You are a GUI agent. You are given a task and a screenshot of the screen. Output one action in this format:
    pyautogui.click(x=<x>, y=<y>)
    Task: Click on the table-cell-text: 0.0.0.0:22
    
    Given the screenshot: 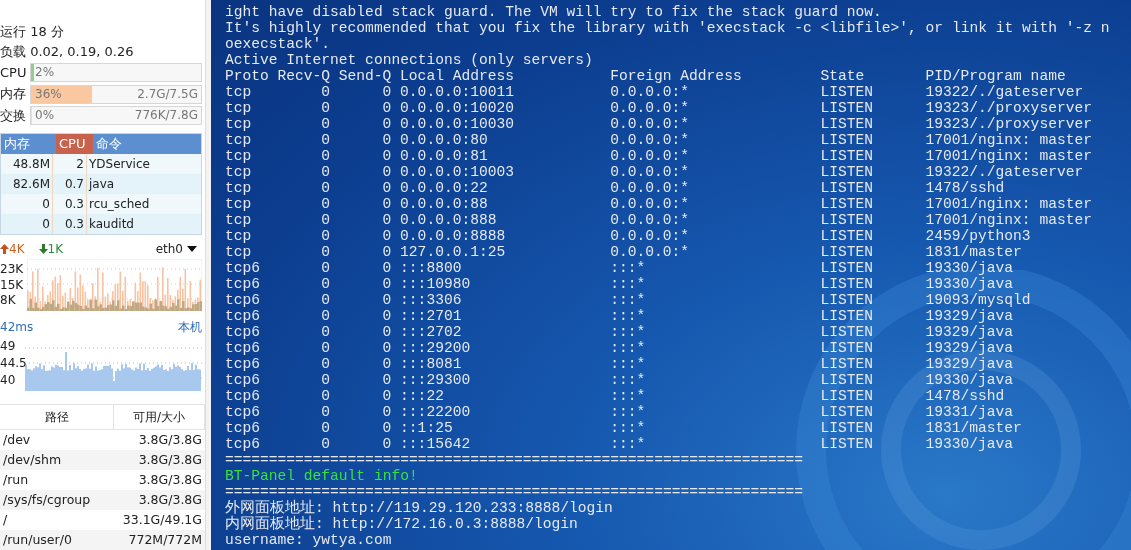 What is the action you would take?
    pyautogui.click(x=444, y=188)
    